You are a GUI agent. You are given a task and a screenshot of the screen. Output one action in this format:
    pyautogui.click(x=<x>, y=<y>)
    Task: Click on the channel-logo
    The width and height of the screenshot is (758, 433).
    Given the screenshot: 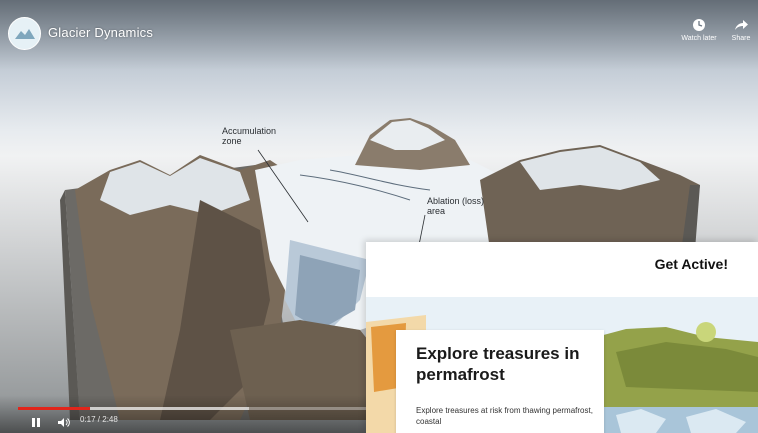 What is the action you would take?
    pyautogui.click(x=24, y=33)
    